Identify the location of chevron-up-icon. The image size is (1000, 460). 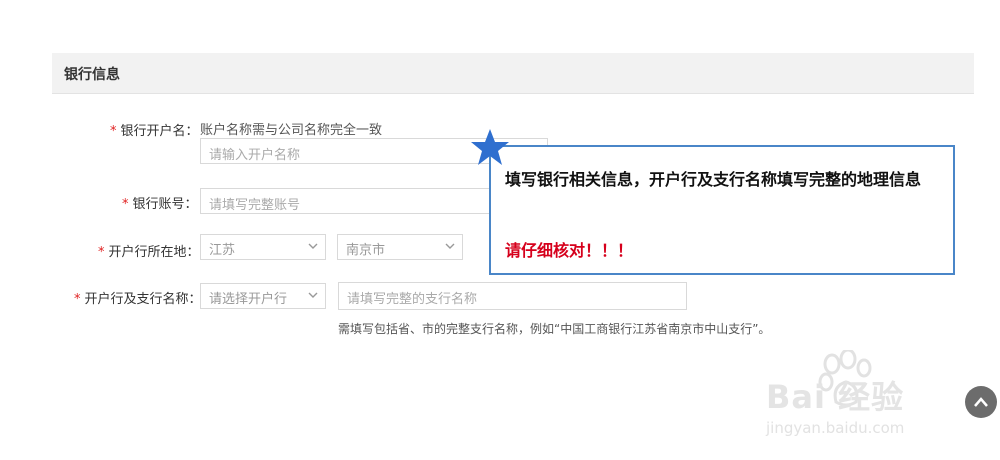
(981, 402).